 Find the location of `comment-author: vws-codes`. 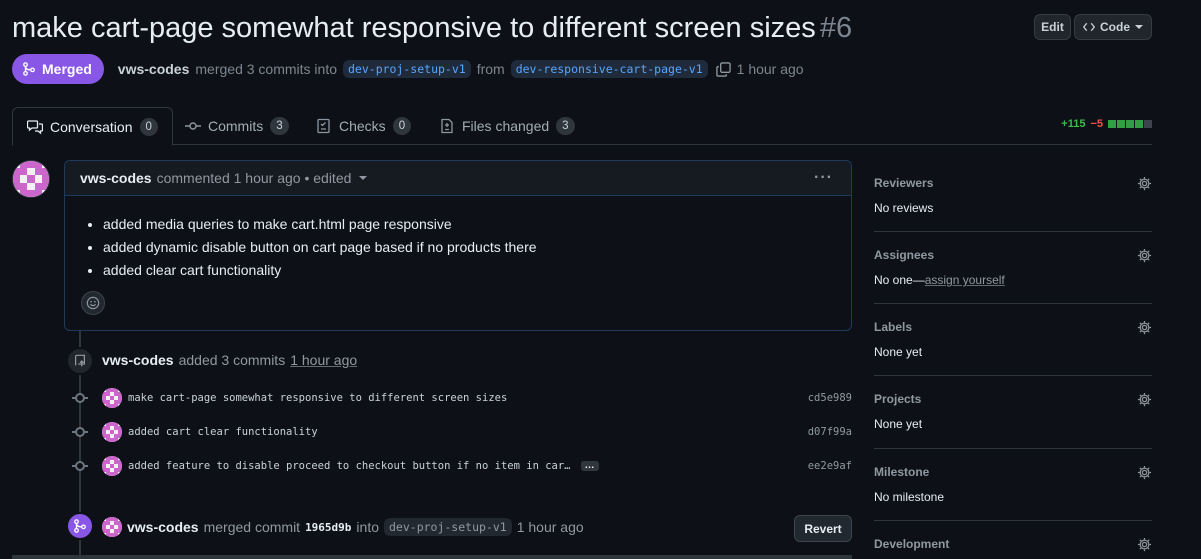

comment-author: vws-codes is located at coordinates (116, 178).